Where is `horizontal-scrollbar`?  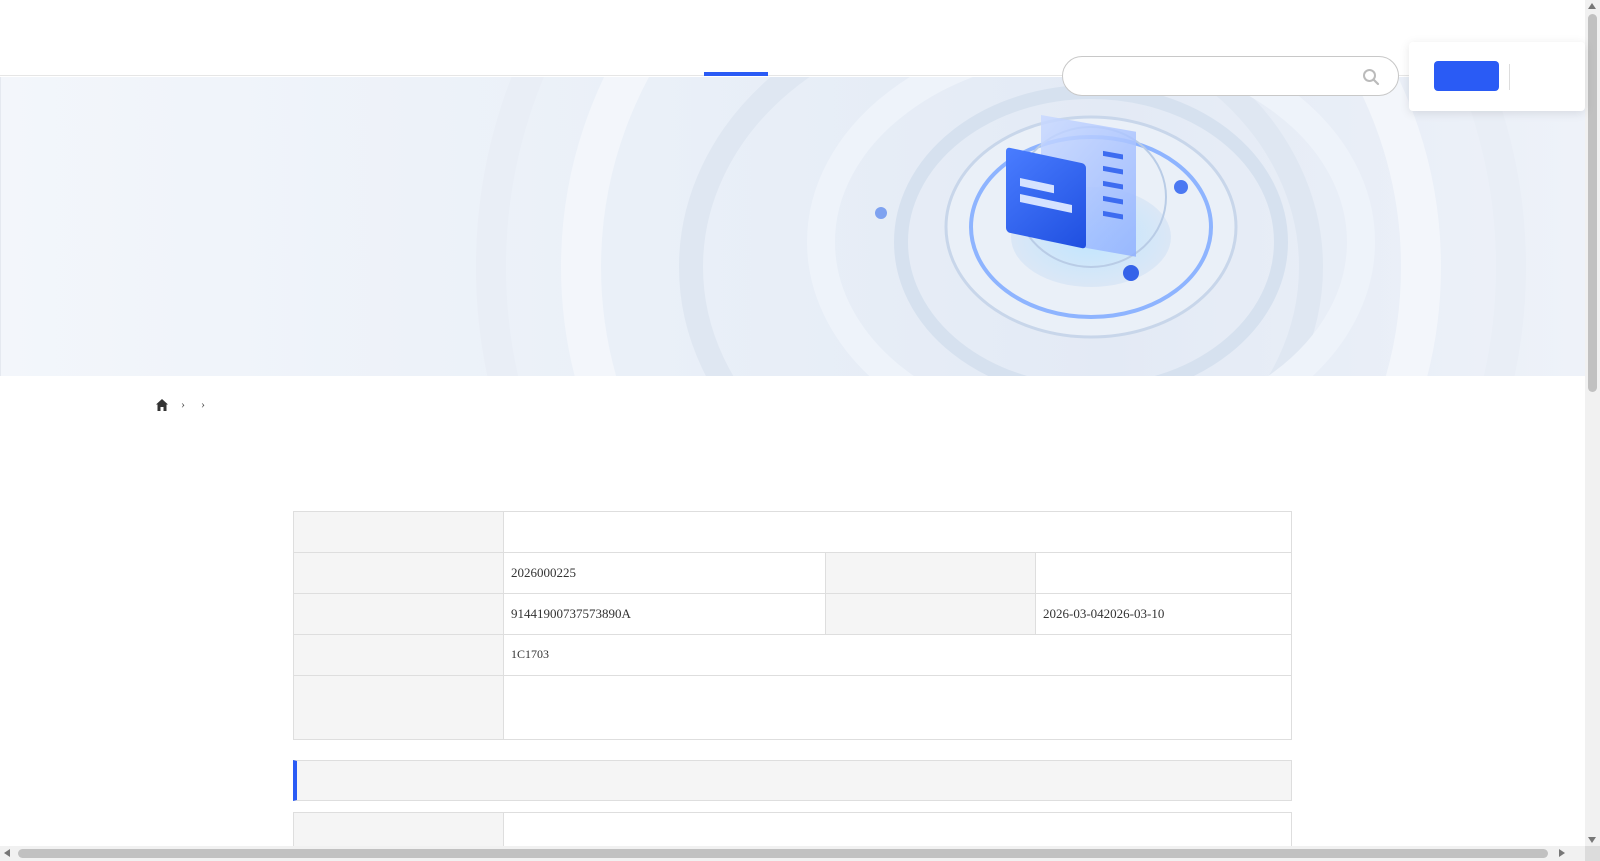
horizontal-scrollbar is located at coordinates (792, 853).